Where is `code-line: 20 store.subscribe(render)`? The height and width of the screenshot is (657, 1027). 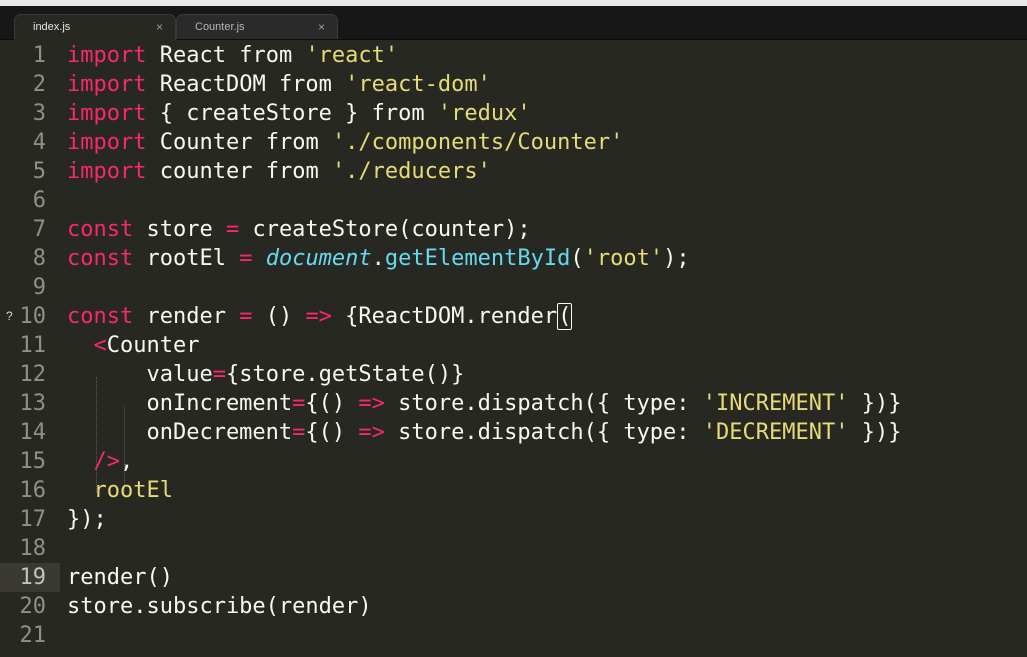
code-line: 20 store.subscribe(render) is located at coordinates (513, 606).